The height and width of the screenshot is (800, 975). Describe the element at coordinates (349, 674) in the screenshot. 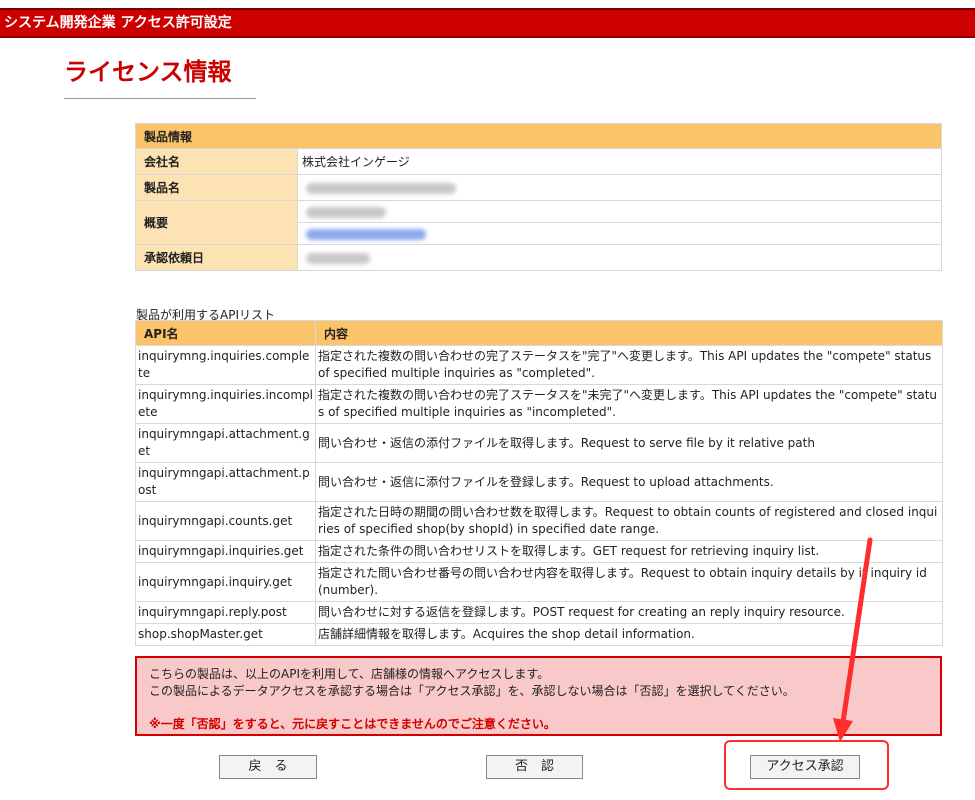

I see `notice-line-1: こちらの製品は、以上のAPIを利用して、店舗様の情報へアクセスします。` at that location.